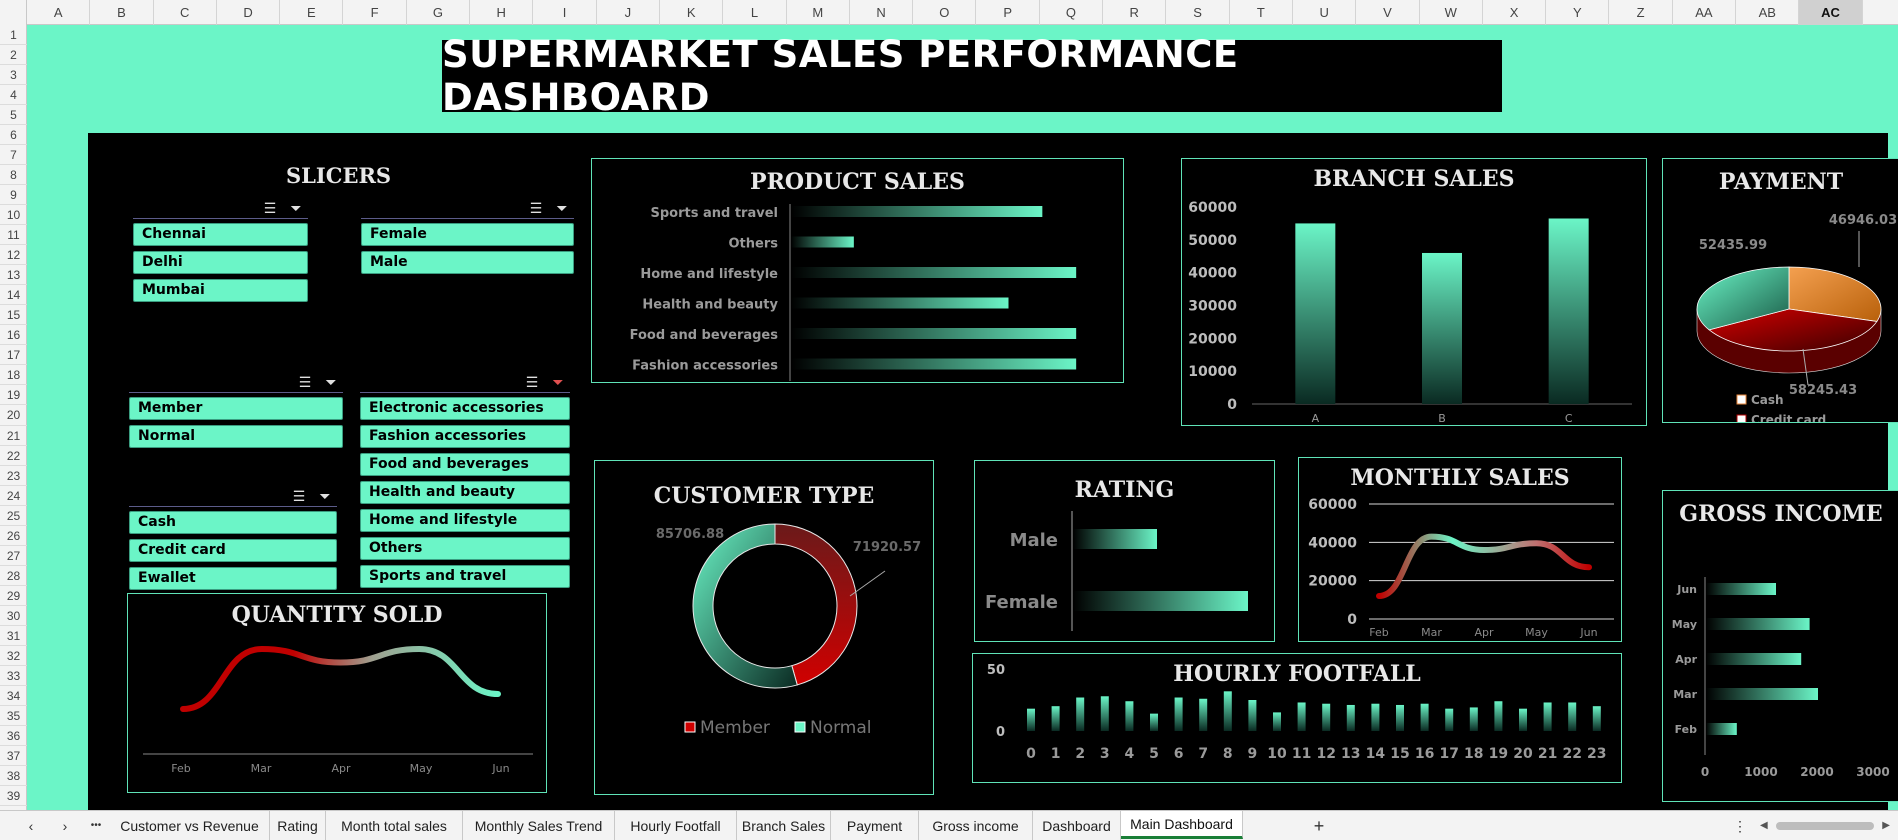 The image size is (1898, 840). Describe the element at coordinates (1008, 12) in the screenshot. I see `column-header-p: P` at that location.